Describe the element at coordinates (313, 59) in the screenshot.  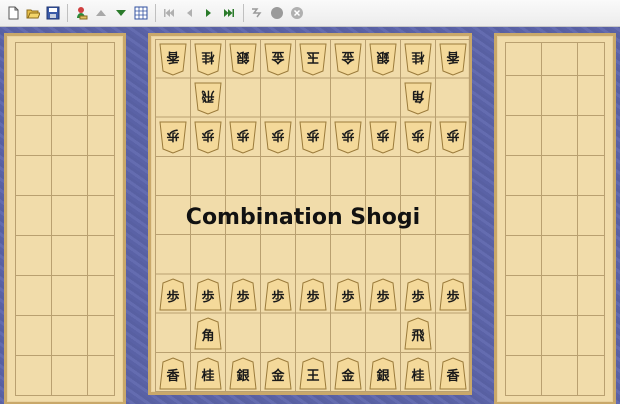
I see `gote-piece: 玉` at that location.